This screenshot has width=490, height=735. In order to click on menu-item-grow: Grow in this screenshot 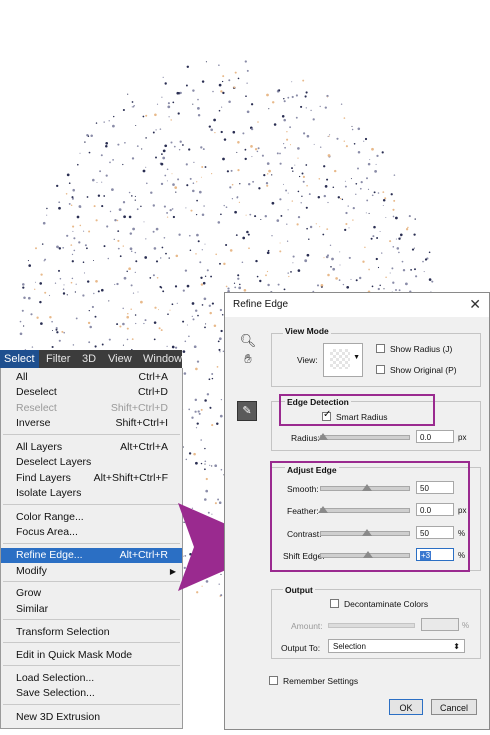, I will do `click(91, 593)`.